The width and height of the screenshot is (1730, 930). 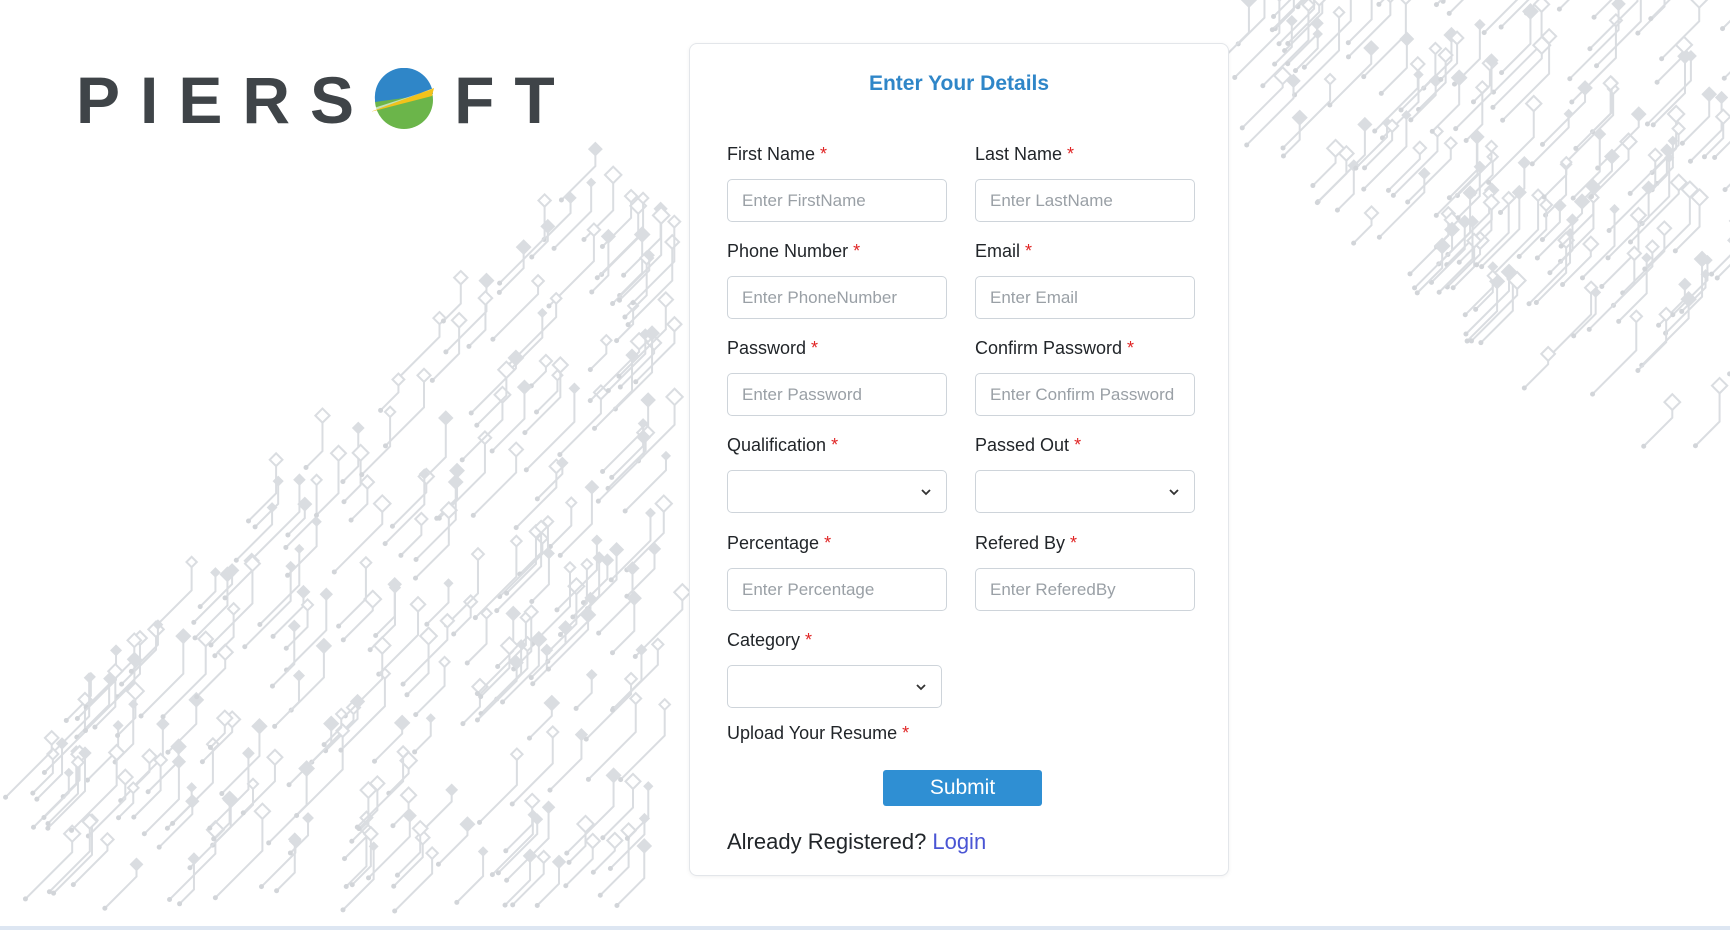 I want to click on logo-text-right: FT, so click(x=514, y=100).